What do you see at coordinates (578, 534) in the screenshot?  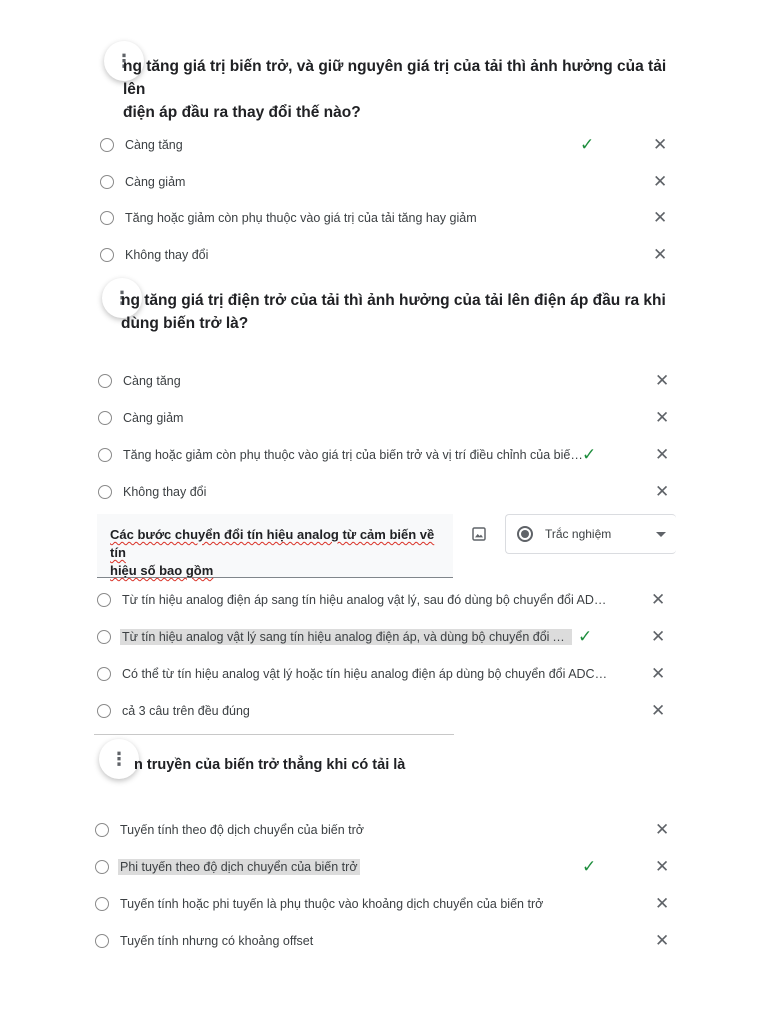 I see `question-type-label: Trắc nghiệm` at bounding box center [578, 534].